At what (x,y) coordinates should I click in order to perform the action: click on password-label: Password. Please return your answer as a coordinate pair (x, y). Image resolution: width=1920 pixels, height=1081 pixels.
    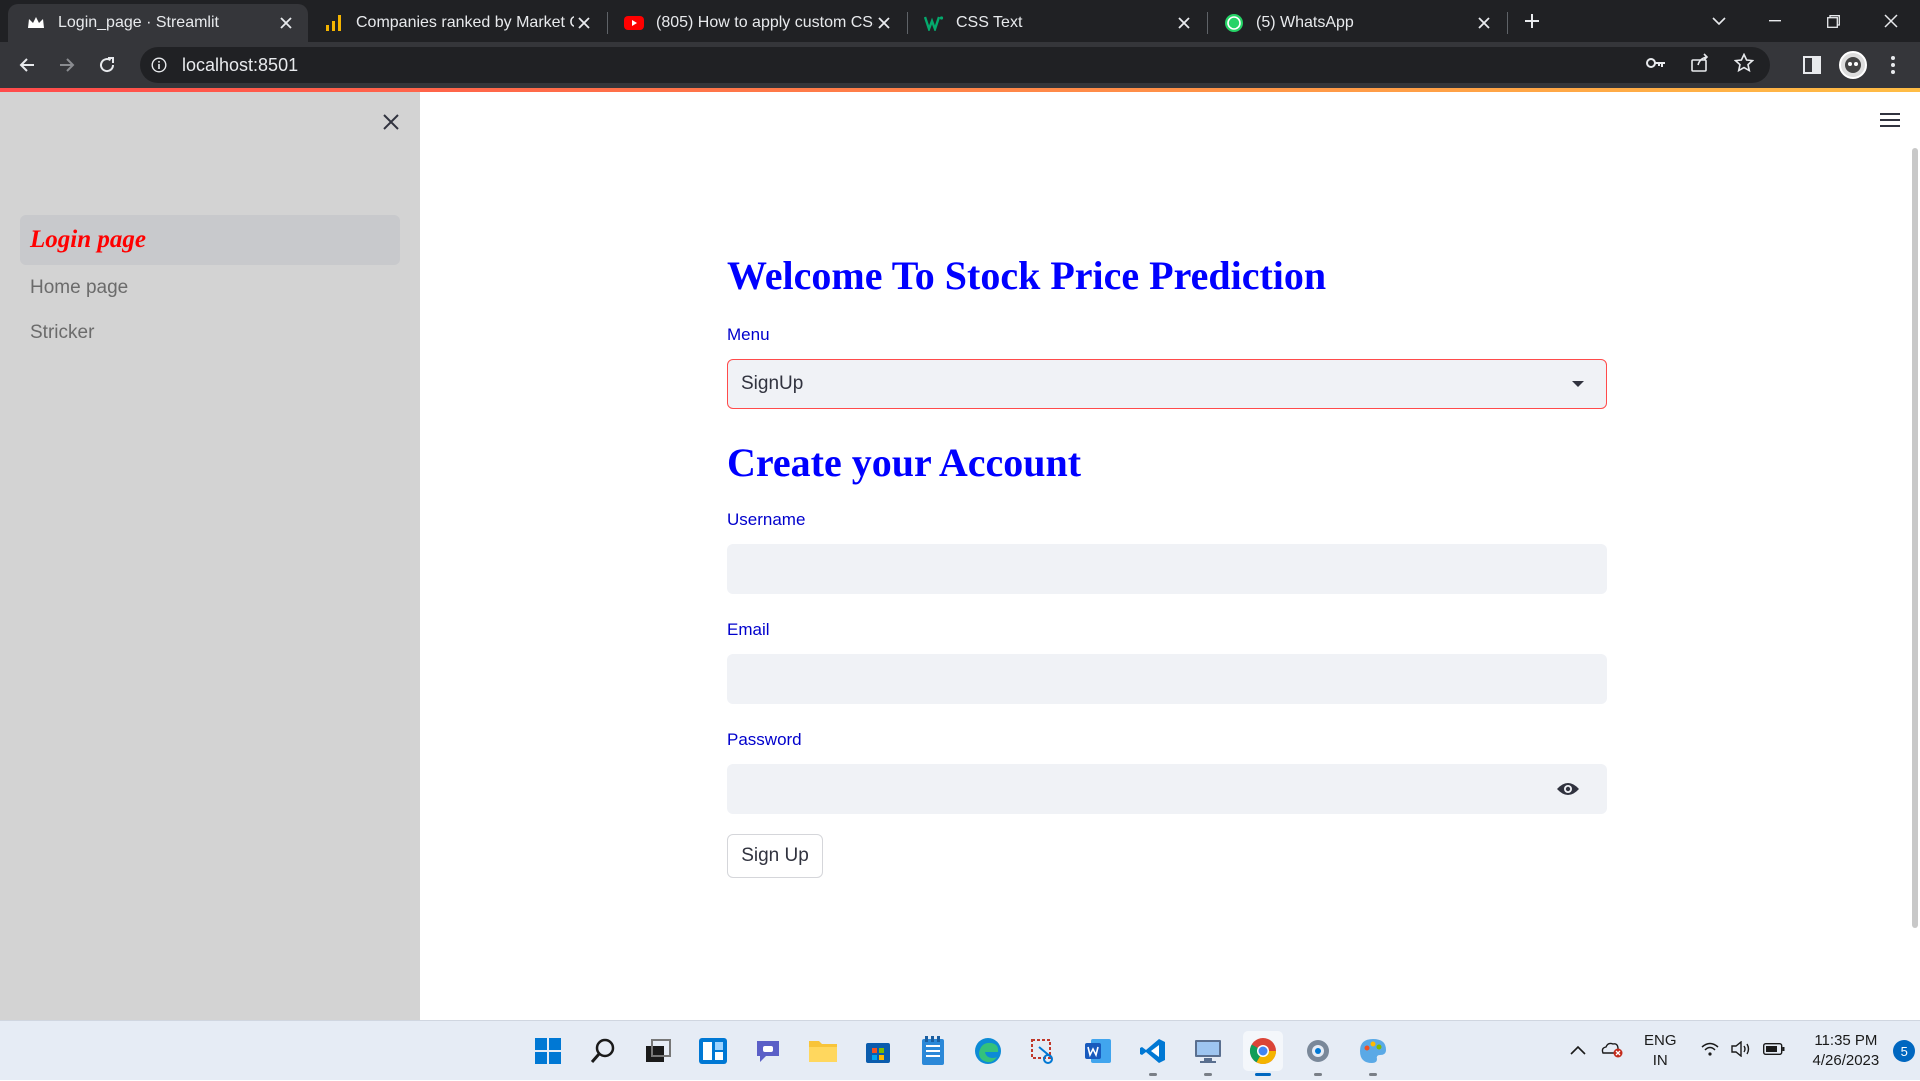
    Looking at the image, I should click on (764, 739).